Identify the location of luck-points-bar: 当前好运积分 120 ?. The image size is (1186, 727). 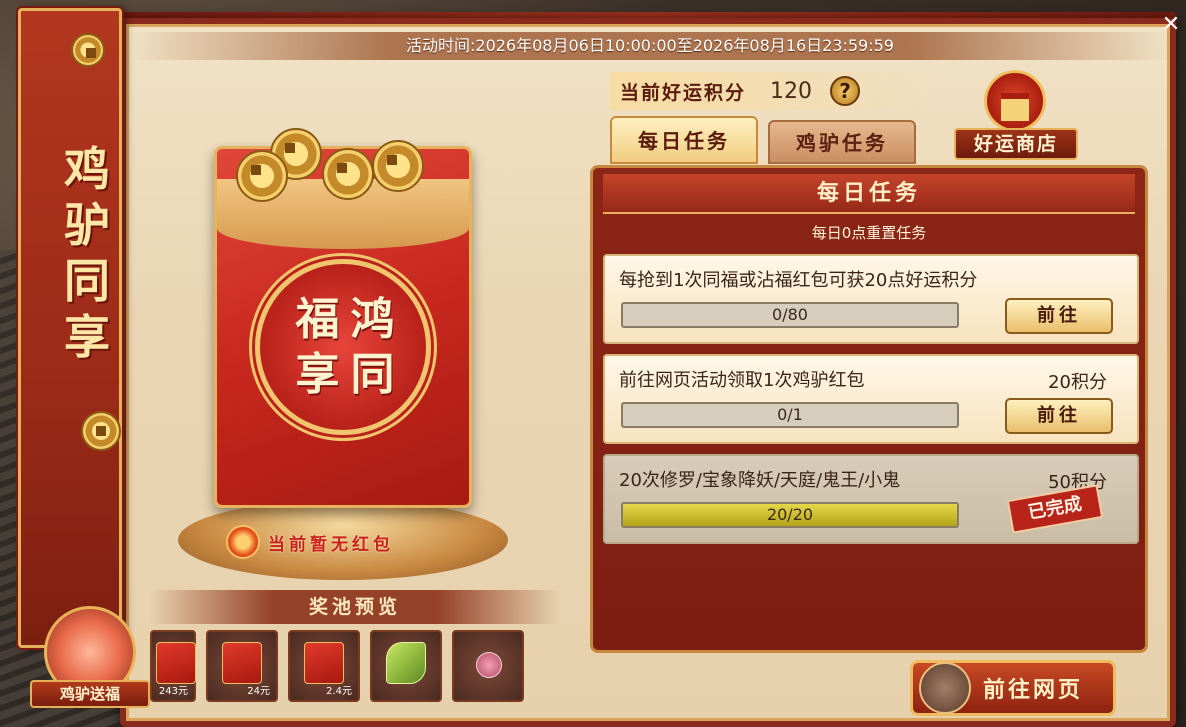
(775, 91).